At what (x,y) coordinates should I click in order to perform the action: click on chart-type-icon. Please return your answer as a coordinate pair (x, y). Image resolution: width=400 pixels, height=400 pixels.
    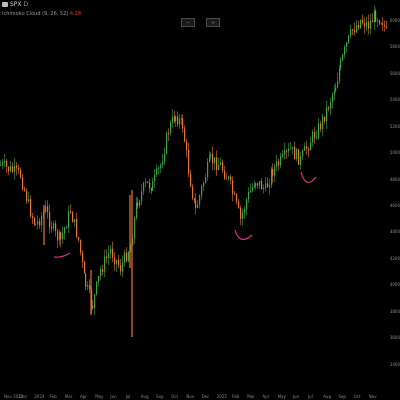
    Looking at the image, I should click on (5, 4).